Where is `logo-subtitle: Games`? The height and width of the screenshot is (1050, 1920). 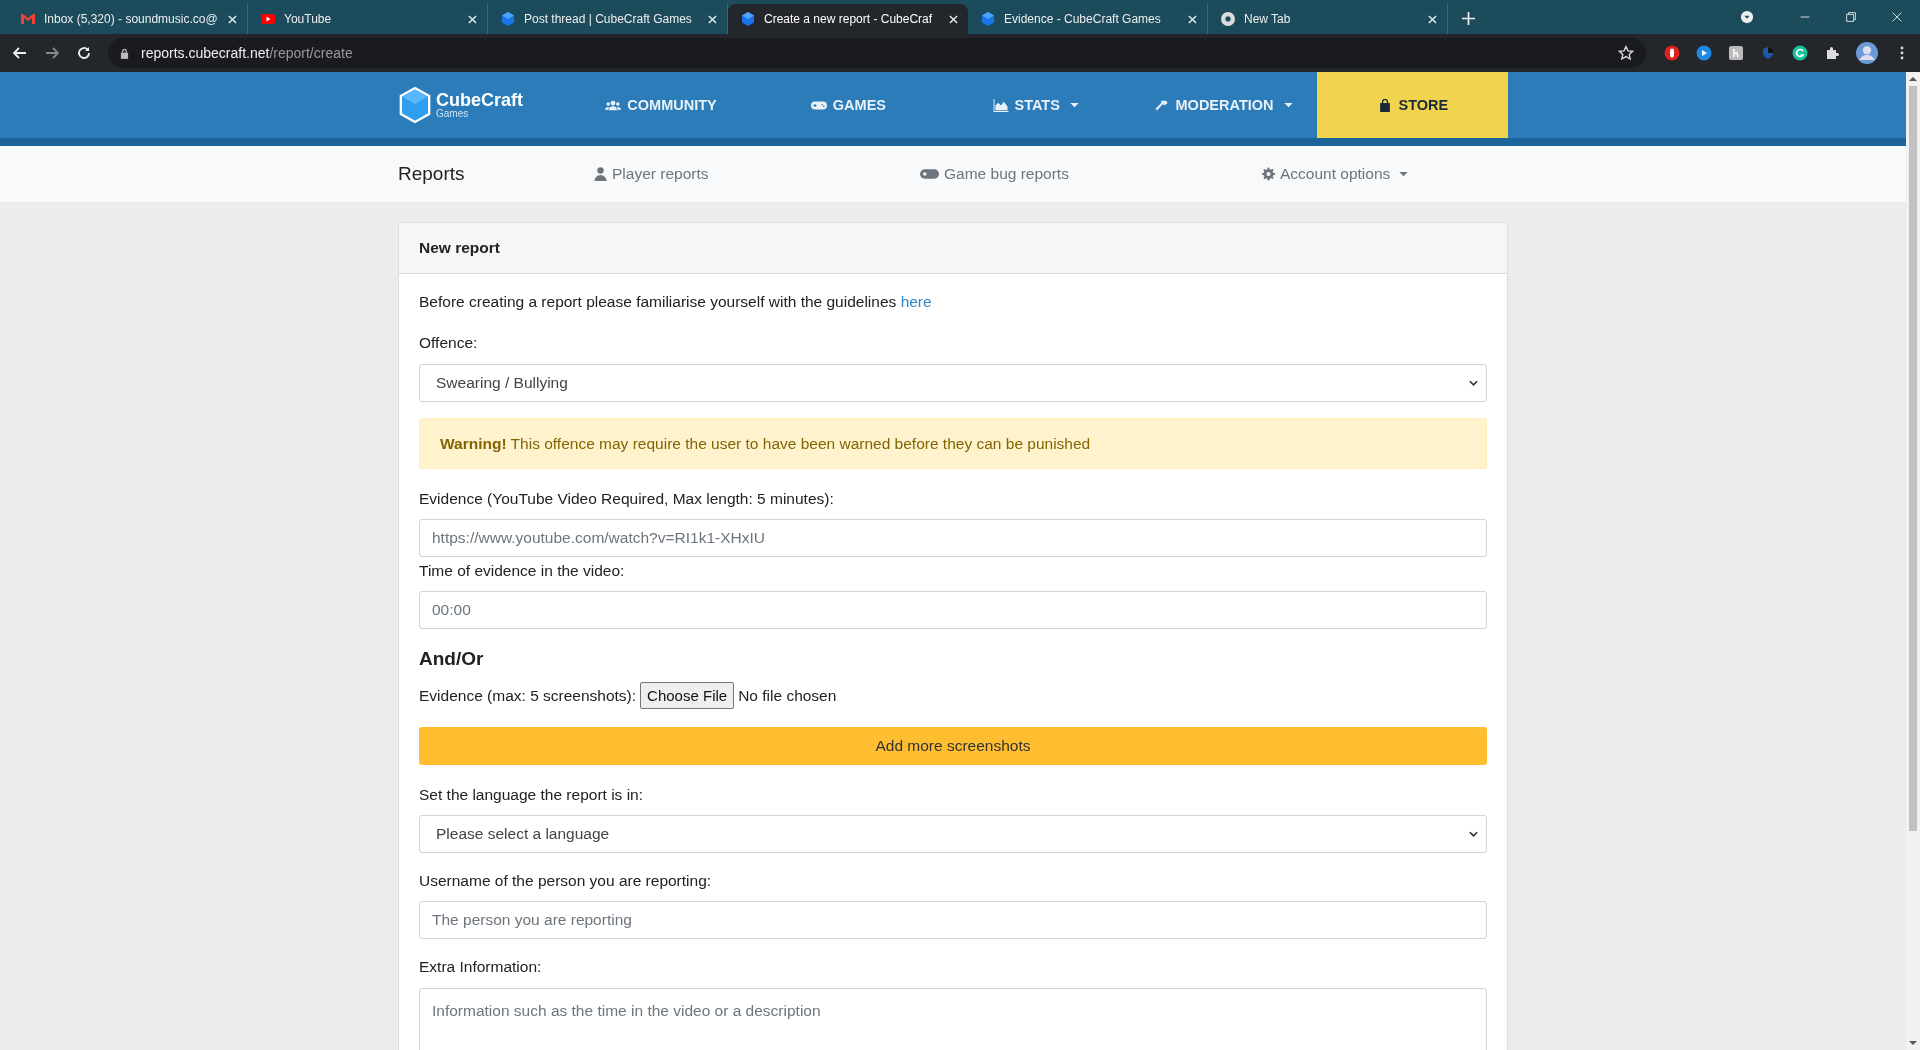
logo-subtitle: Games is located at coordinates (453, 114).